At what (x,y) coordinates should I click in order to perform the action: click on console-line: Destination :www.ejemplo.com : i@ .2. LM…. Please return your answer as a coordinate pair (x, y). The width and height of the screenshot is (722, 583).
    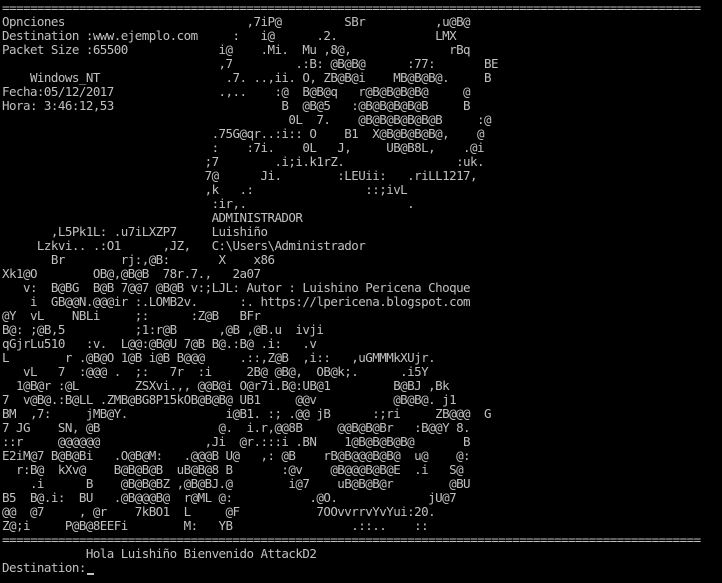
    Looking at the image, I should click on (229, 35).